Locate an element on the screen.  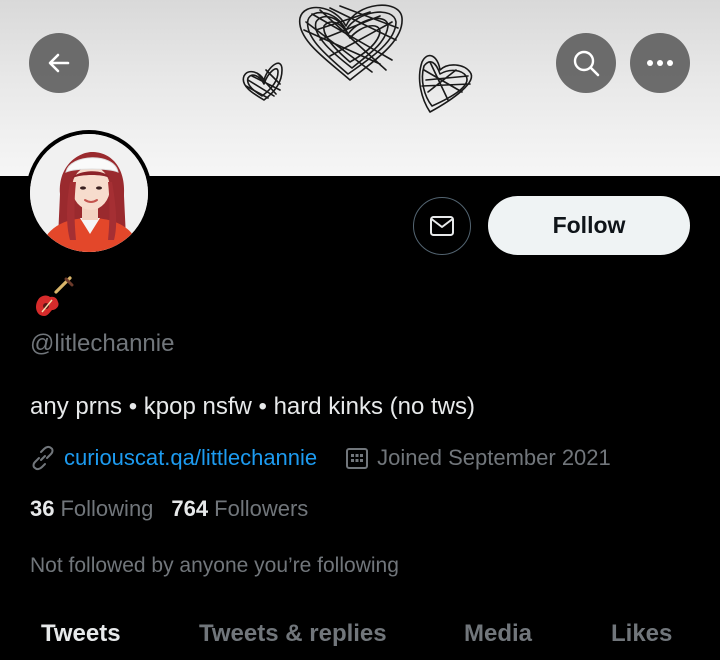
follow-button: Follow is located at coordinates (589, 225).